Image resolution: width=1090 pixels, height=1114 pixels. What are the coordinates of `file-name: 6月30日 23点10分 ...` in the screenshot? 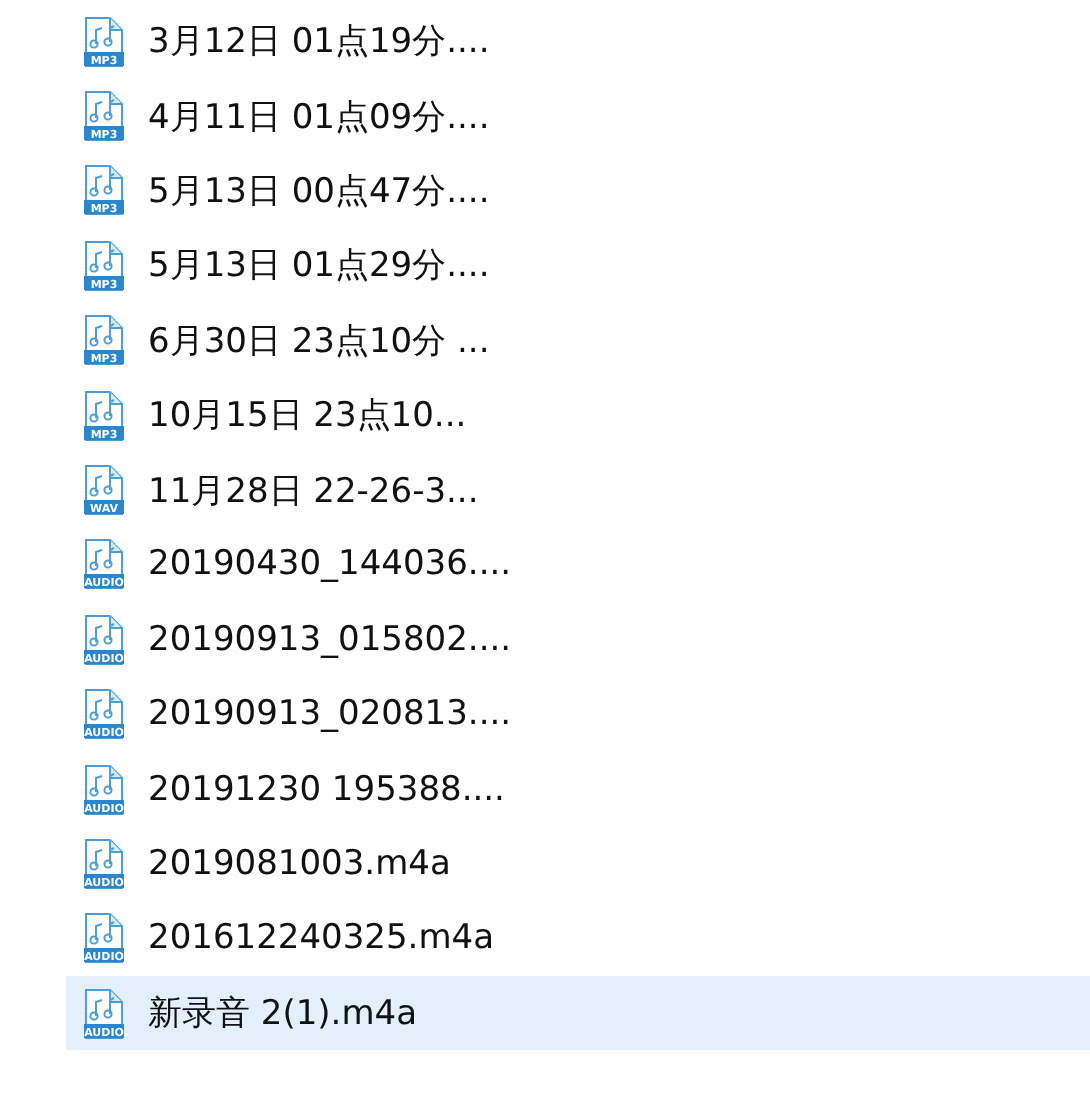 It's located at (319, 341).